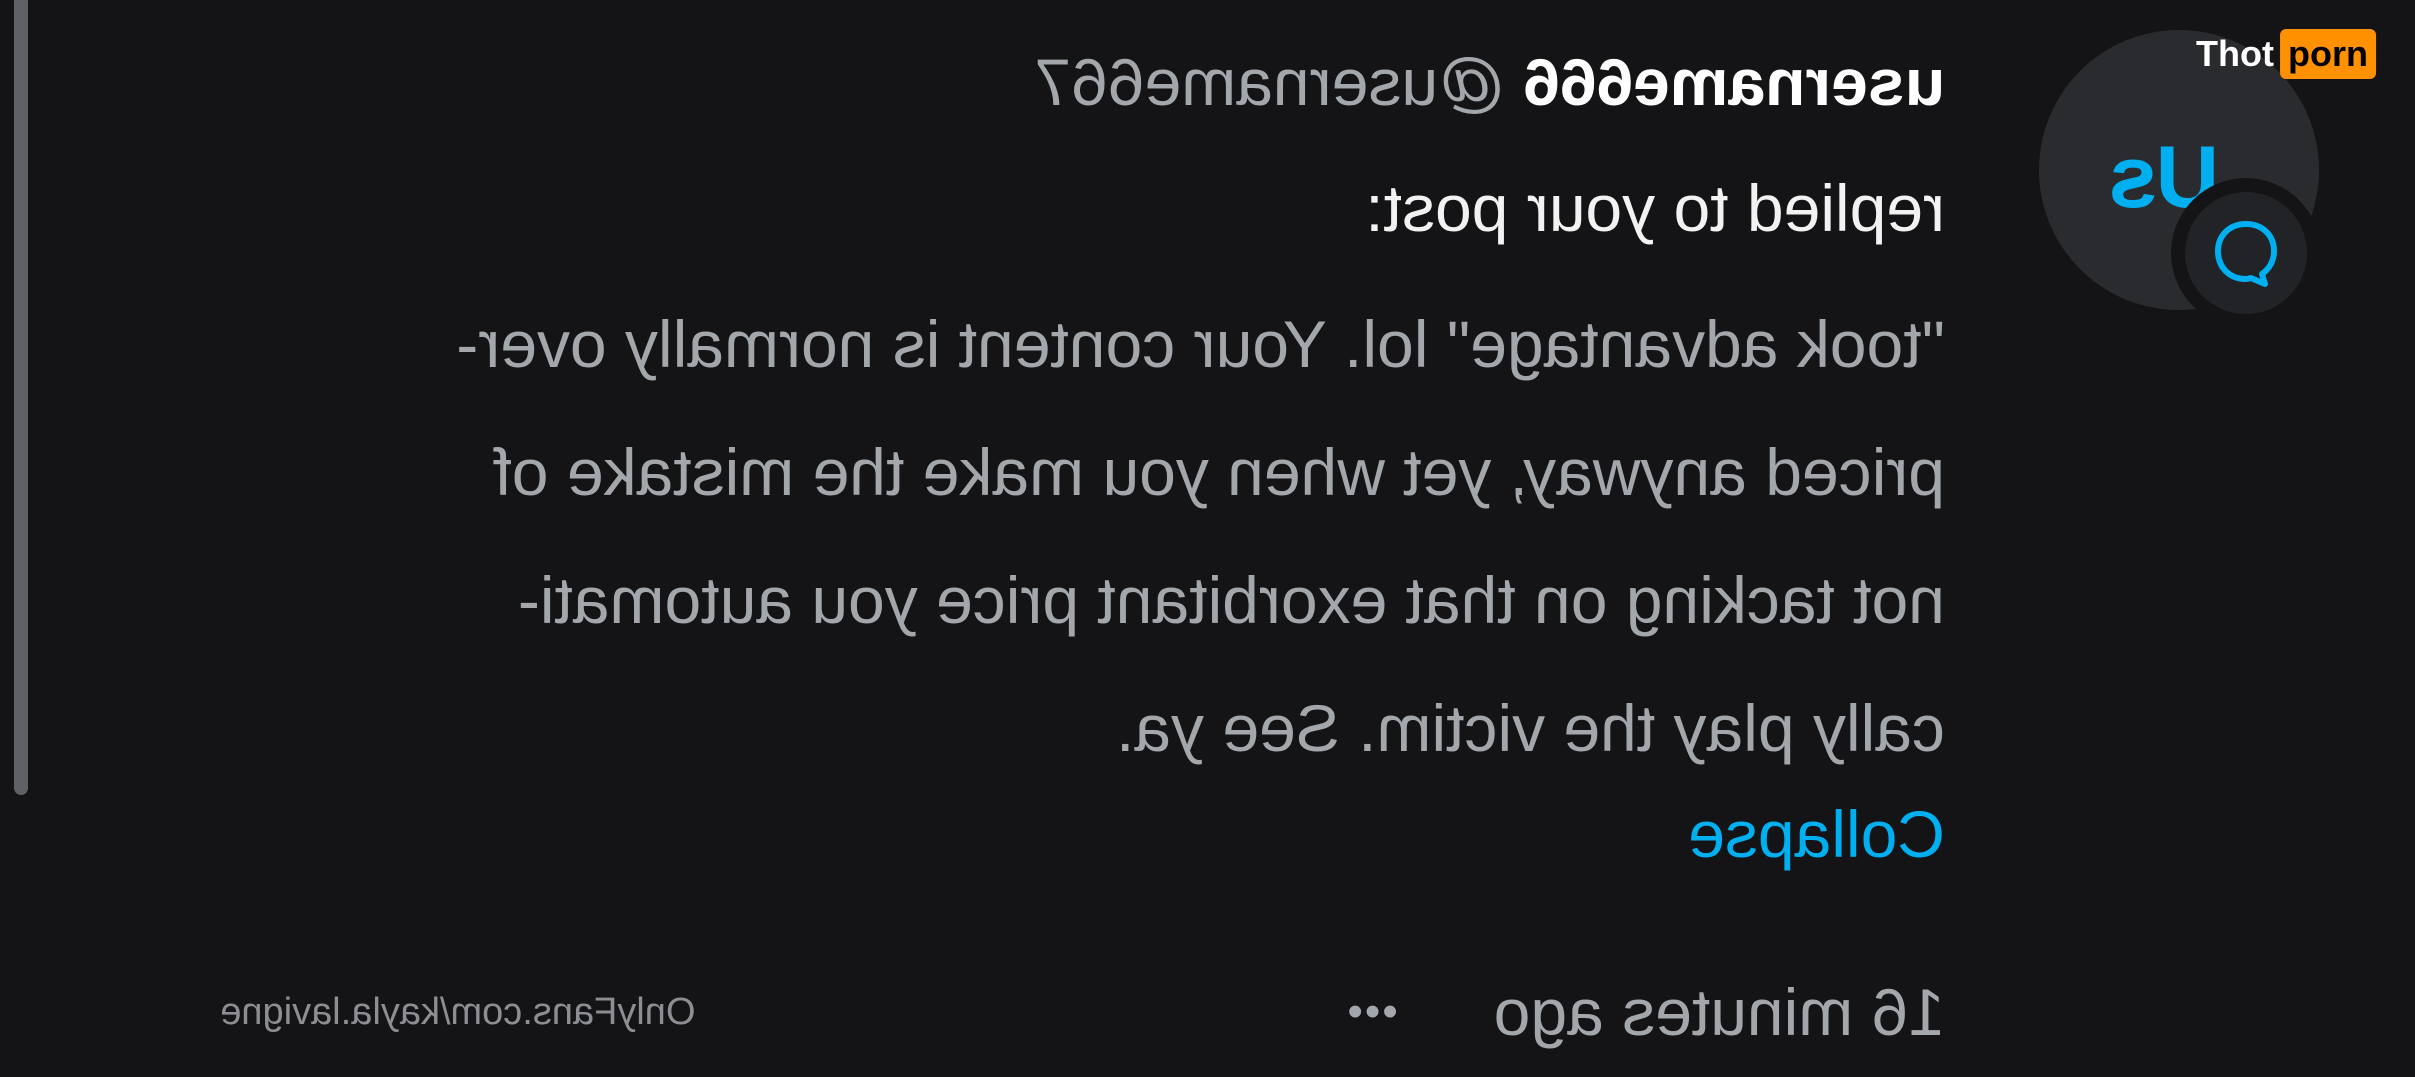 The height and width of the screenshot is (1077, 2415). What do you see at coordinates (458, 1011) in the screenshot?
I see `watermark-url: OnlyFans.com/kayla.lavigne` at bounding box center [458, 1011].